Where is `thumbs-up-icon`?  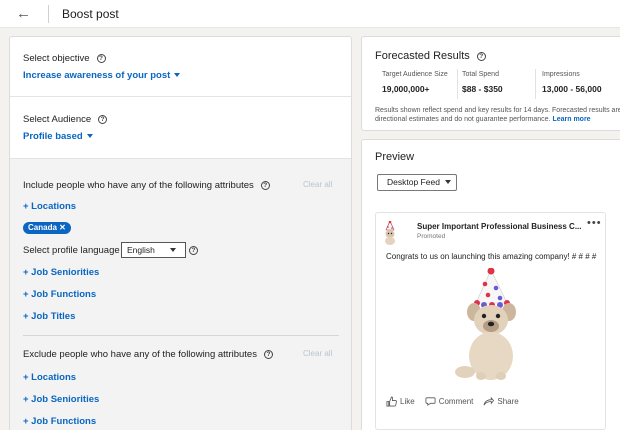
thumbs-up-icon is located at coordinates (391, 401).